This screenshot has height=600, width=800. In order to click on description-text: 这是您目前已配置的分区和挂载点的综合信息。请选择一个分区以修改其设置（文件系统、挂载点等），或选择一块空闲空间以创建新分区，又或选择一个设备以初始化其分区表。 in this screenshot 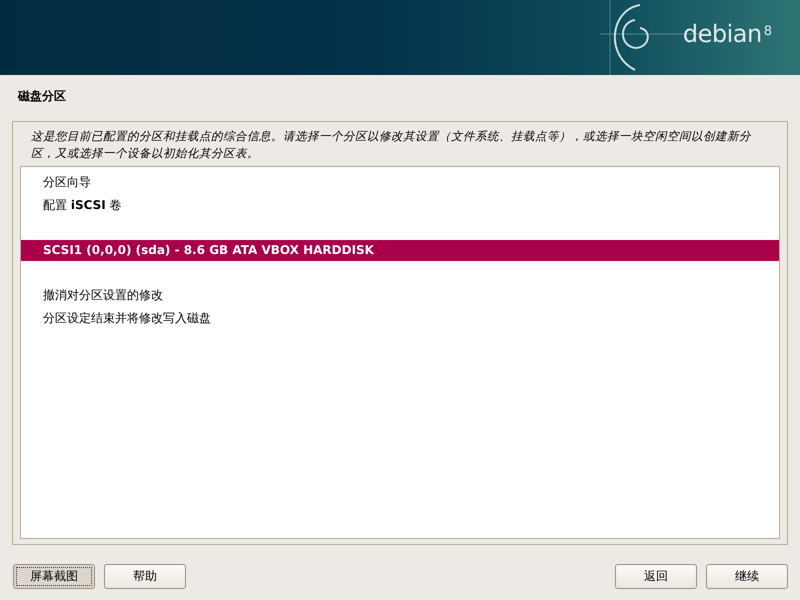, I will do `click(391, 145)`.